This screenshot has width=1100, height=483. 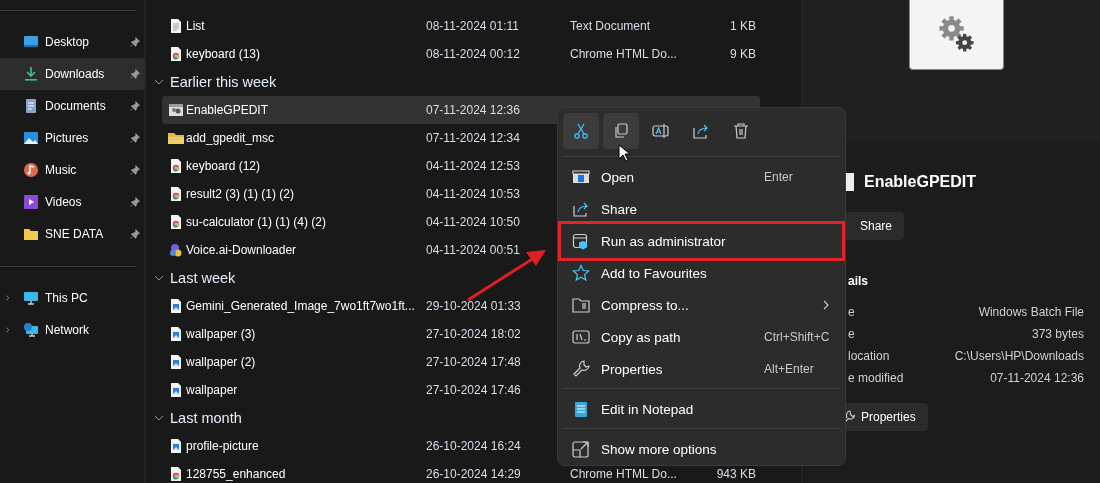 I want to click on path-icon, so click(x=581, y=337).